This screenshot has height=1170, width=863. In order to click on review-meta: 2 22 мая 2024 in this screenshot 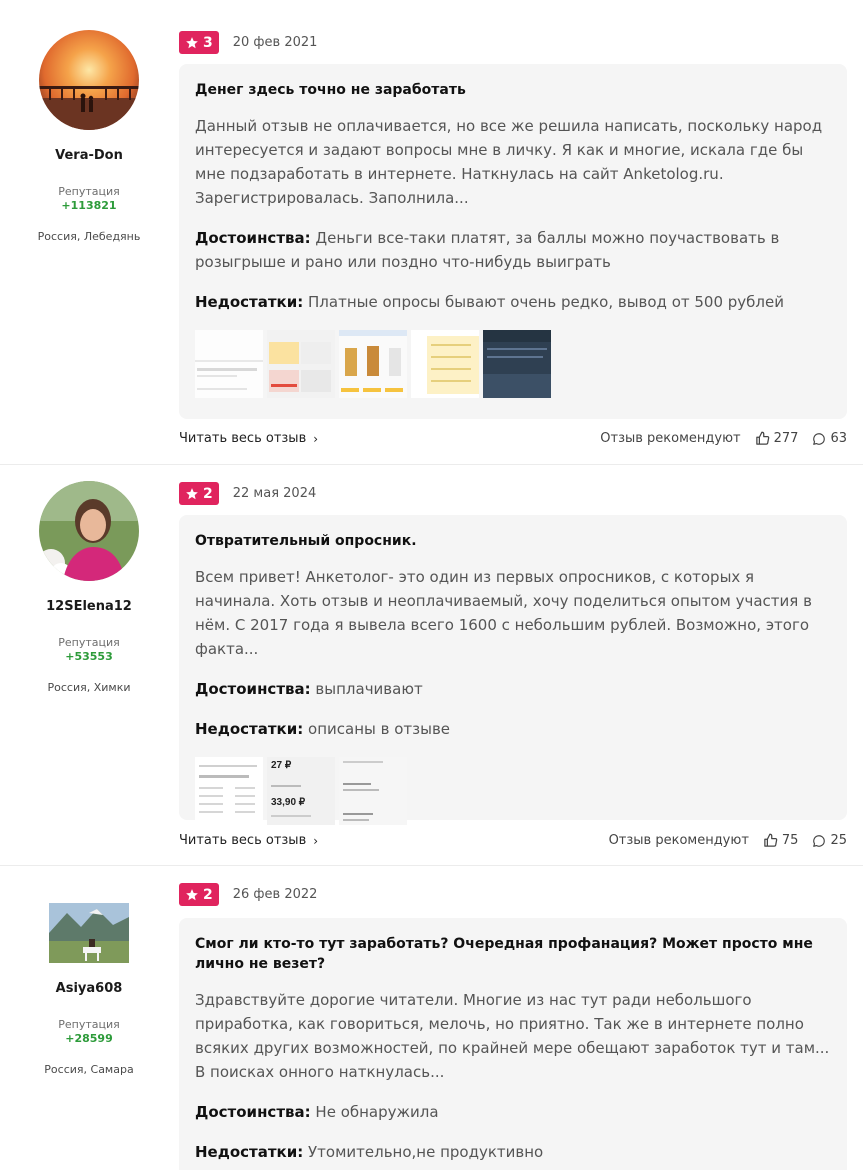, I will do `click(247, 493)`.